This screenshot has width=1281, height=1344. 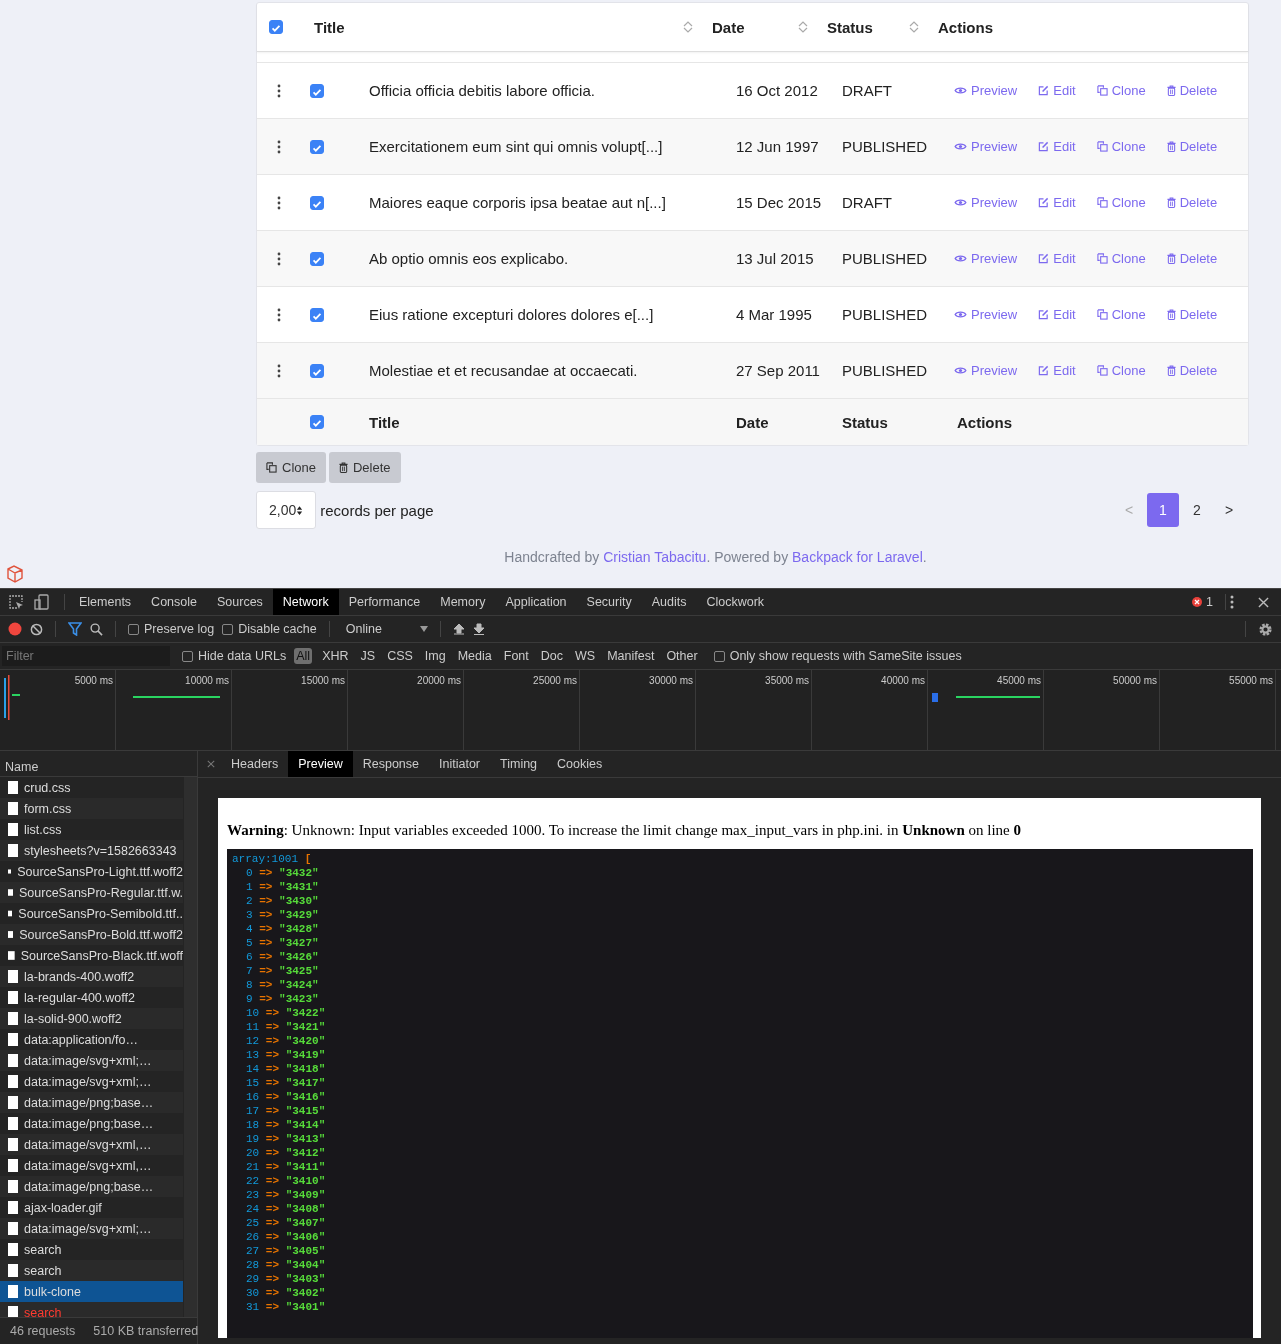 I want to click on type-filter: WS, so click(x=585, y=656).